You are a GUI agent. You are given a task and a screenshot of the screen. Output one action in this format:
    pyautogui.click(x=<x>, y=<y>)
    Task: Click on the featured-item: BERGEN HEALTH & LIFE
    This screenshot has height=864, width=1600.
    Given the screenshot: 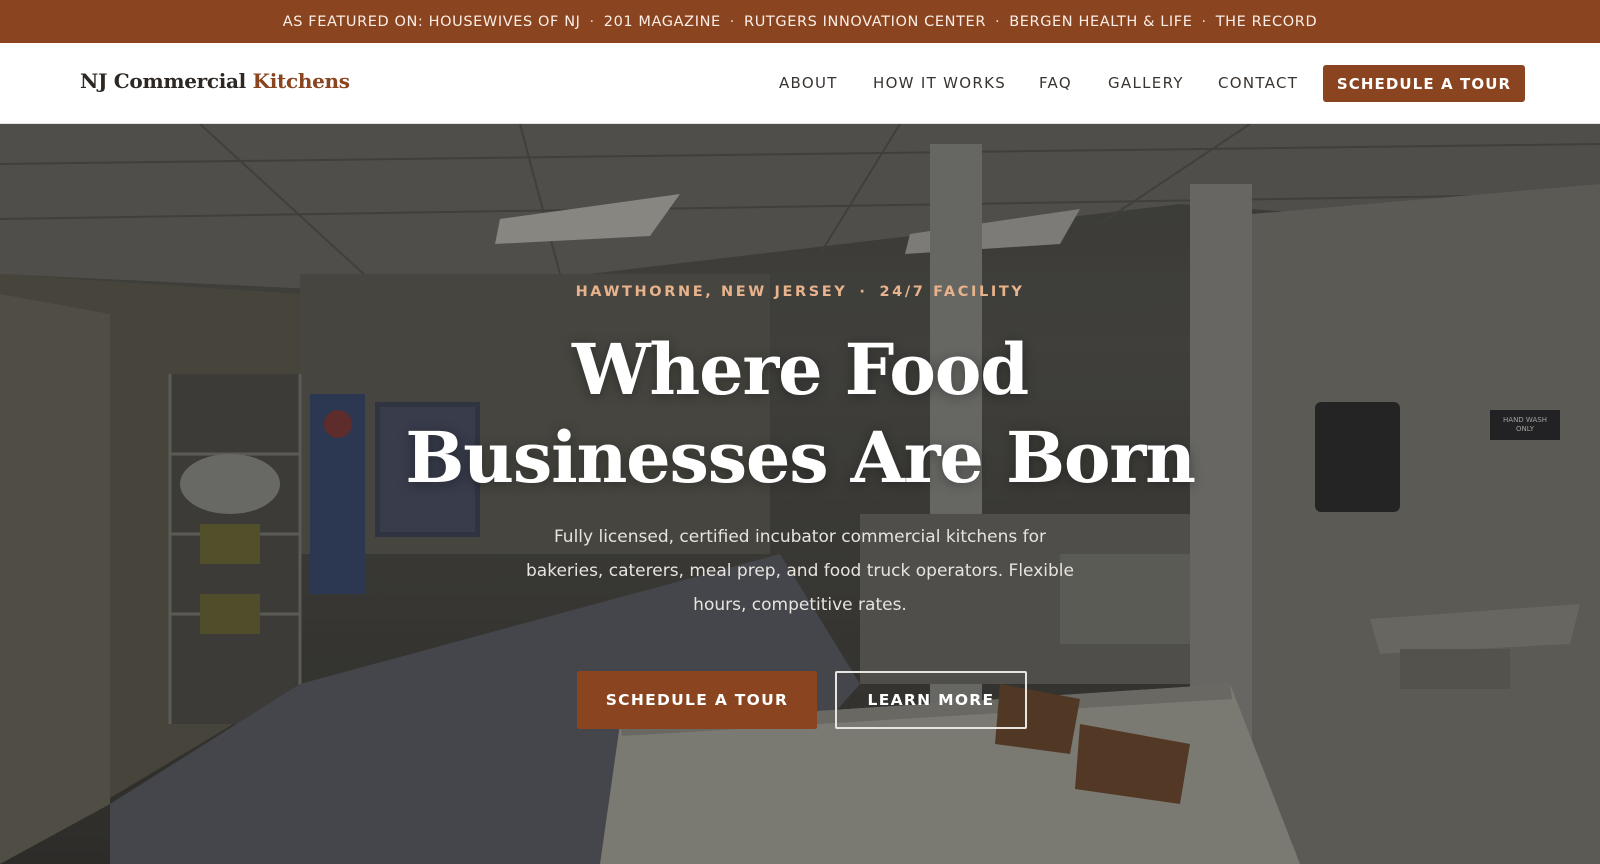 What is the action you would take?
    pyautogui.click(x=1101, y=21)
    